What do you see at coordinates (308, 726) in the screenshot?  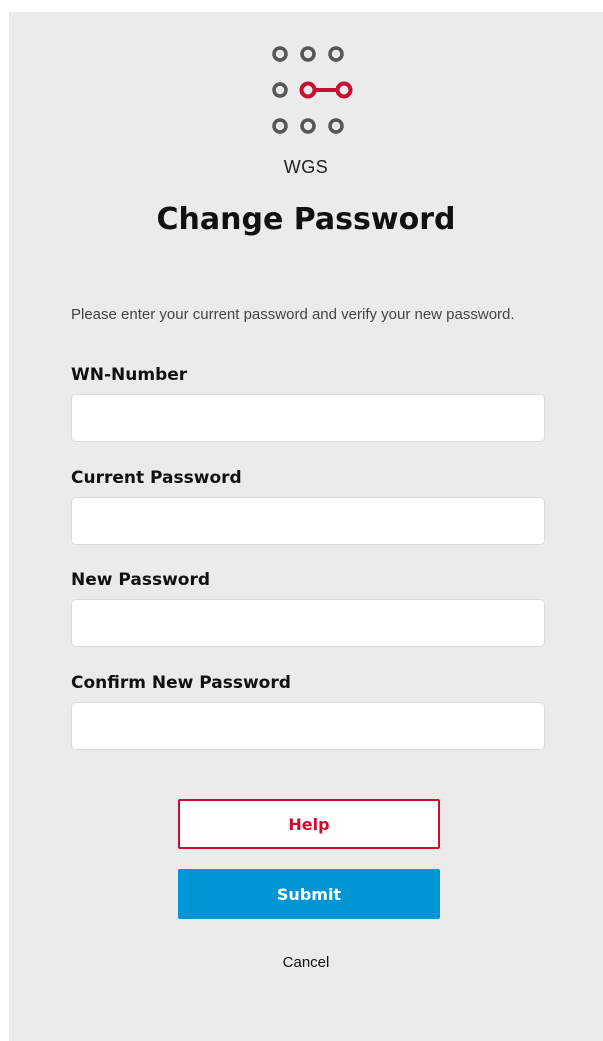 I see `confirm-password-input` at bounding box center [308, 726].